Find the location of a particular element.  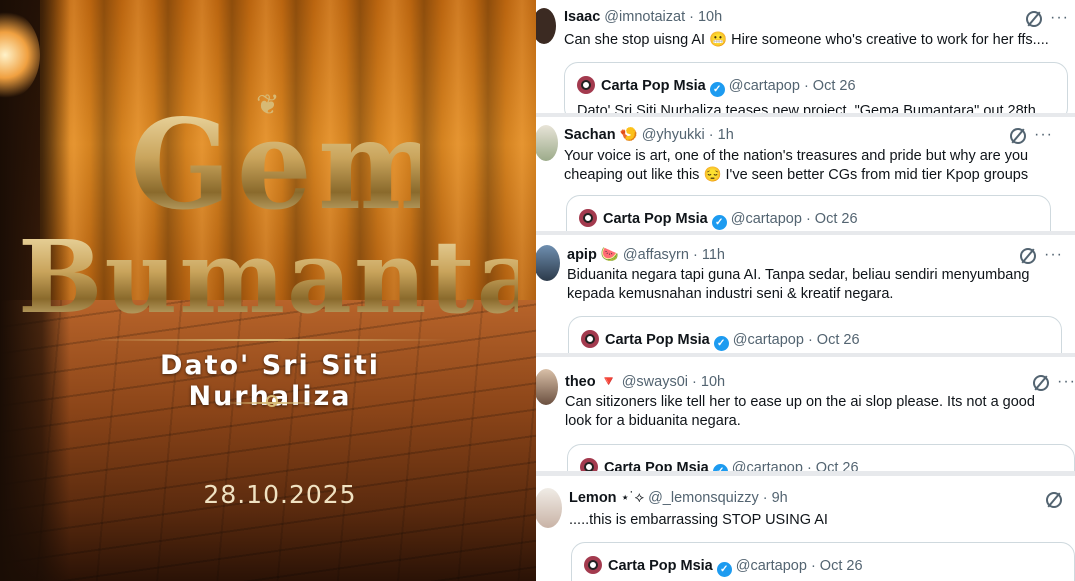

author-name: Isaac is located at coordinates (582, 17).